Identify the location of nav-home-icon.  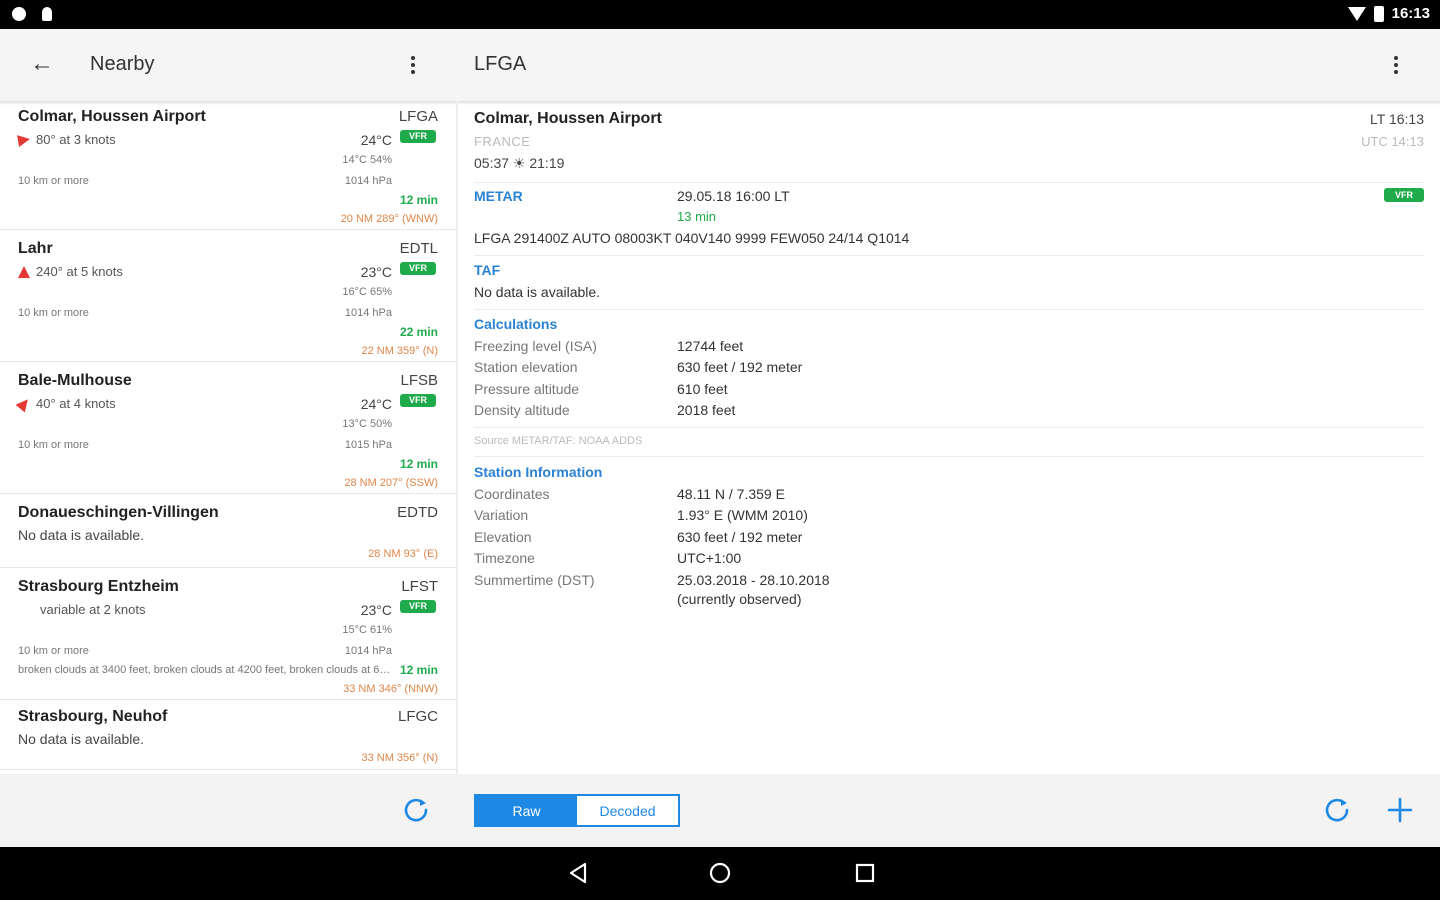
(720, 873).